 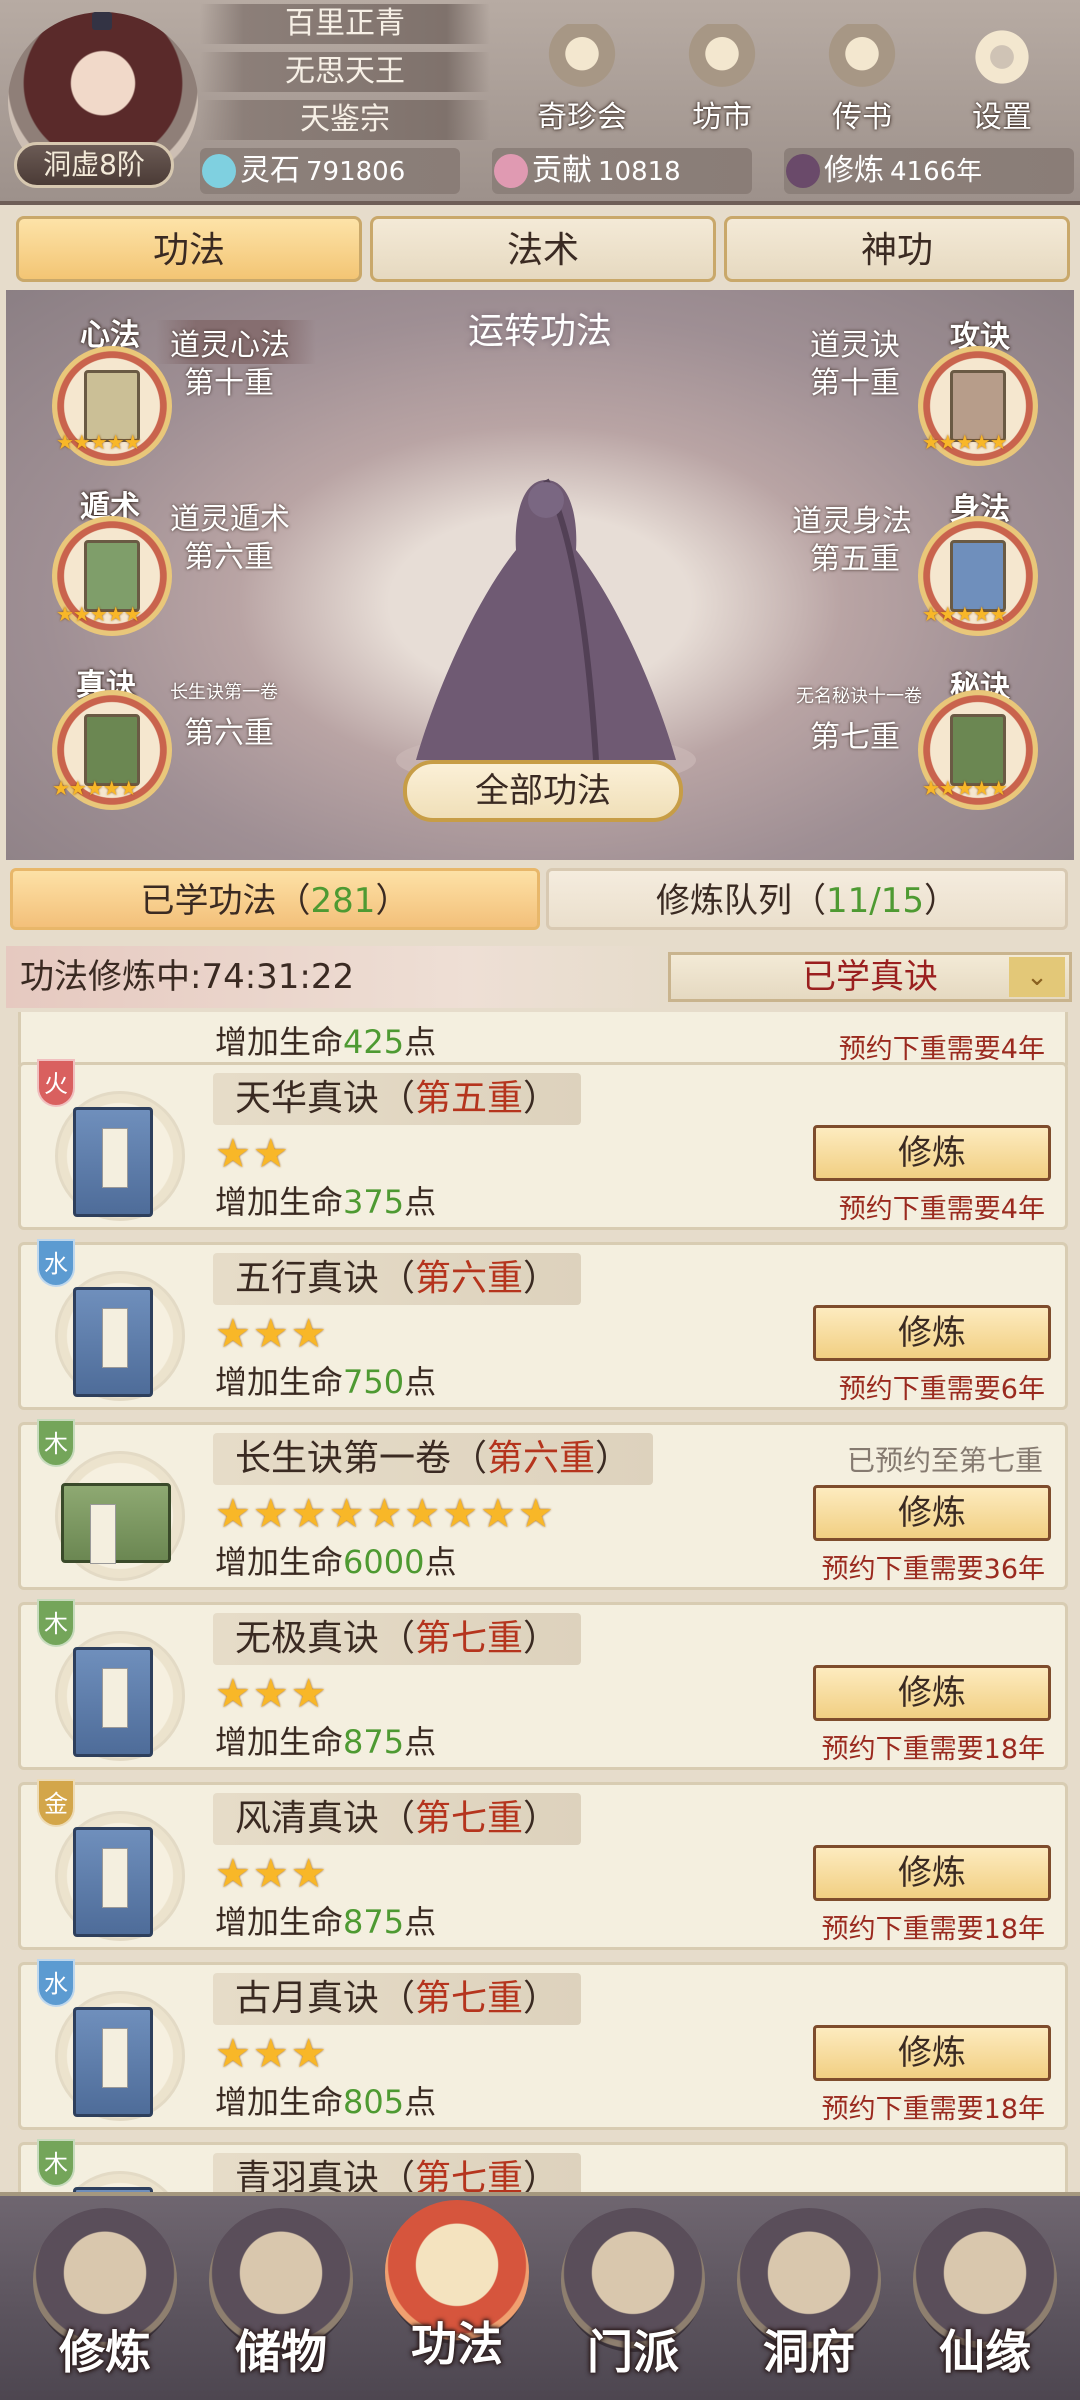 What do you see at coordinates (336, 1562) in the screenshot?
I see `effect-text: 增加生命6000点` at bounding box center [336, 1562].